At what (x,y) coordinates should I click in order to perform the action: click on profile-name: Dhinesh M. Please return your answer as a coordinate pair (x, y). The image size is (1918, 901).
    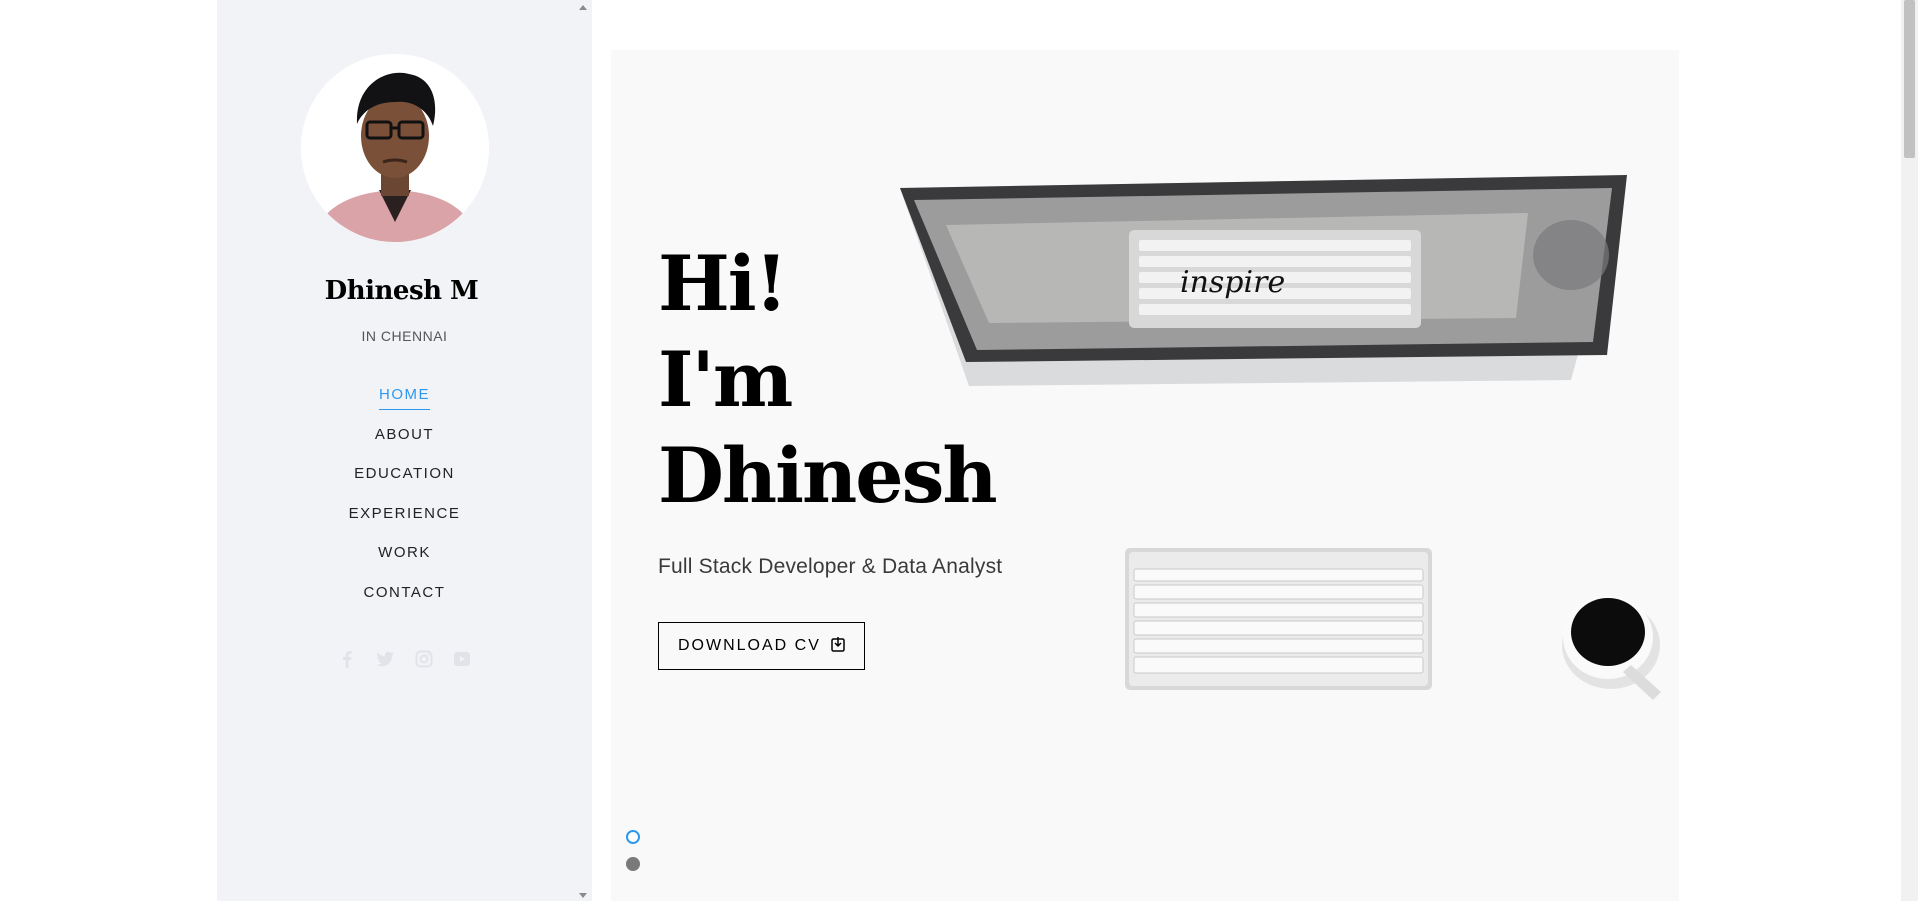
    Looking at the image, I should click on (401, 291).